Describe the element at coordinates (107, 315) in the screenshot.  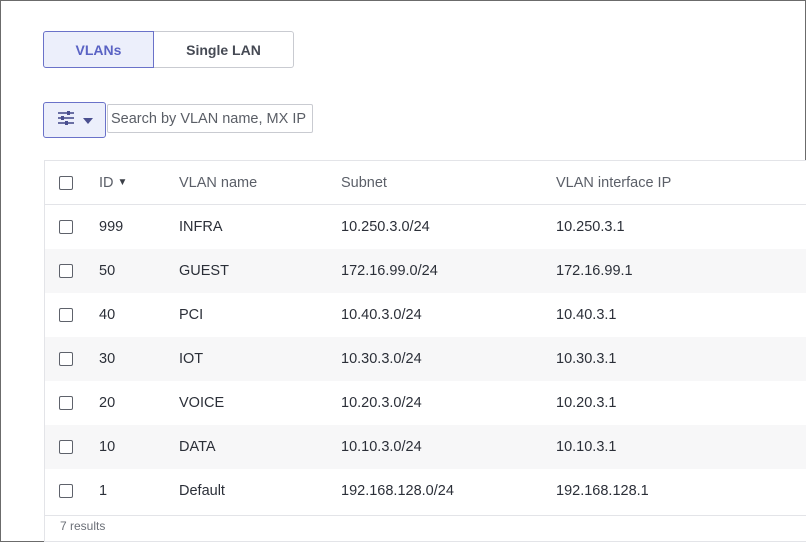
I see `row-id: 40` at that location.